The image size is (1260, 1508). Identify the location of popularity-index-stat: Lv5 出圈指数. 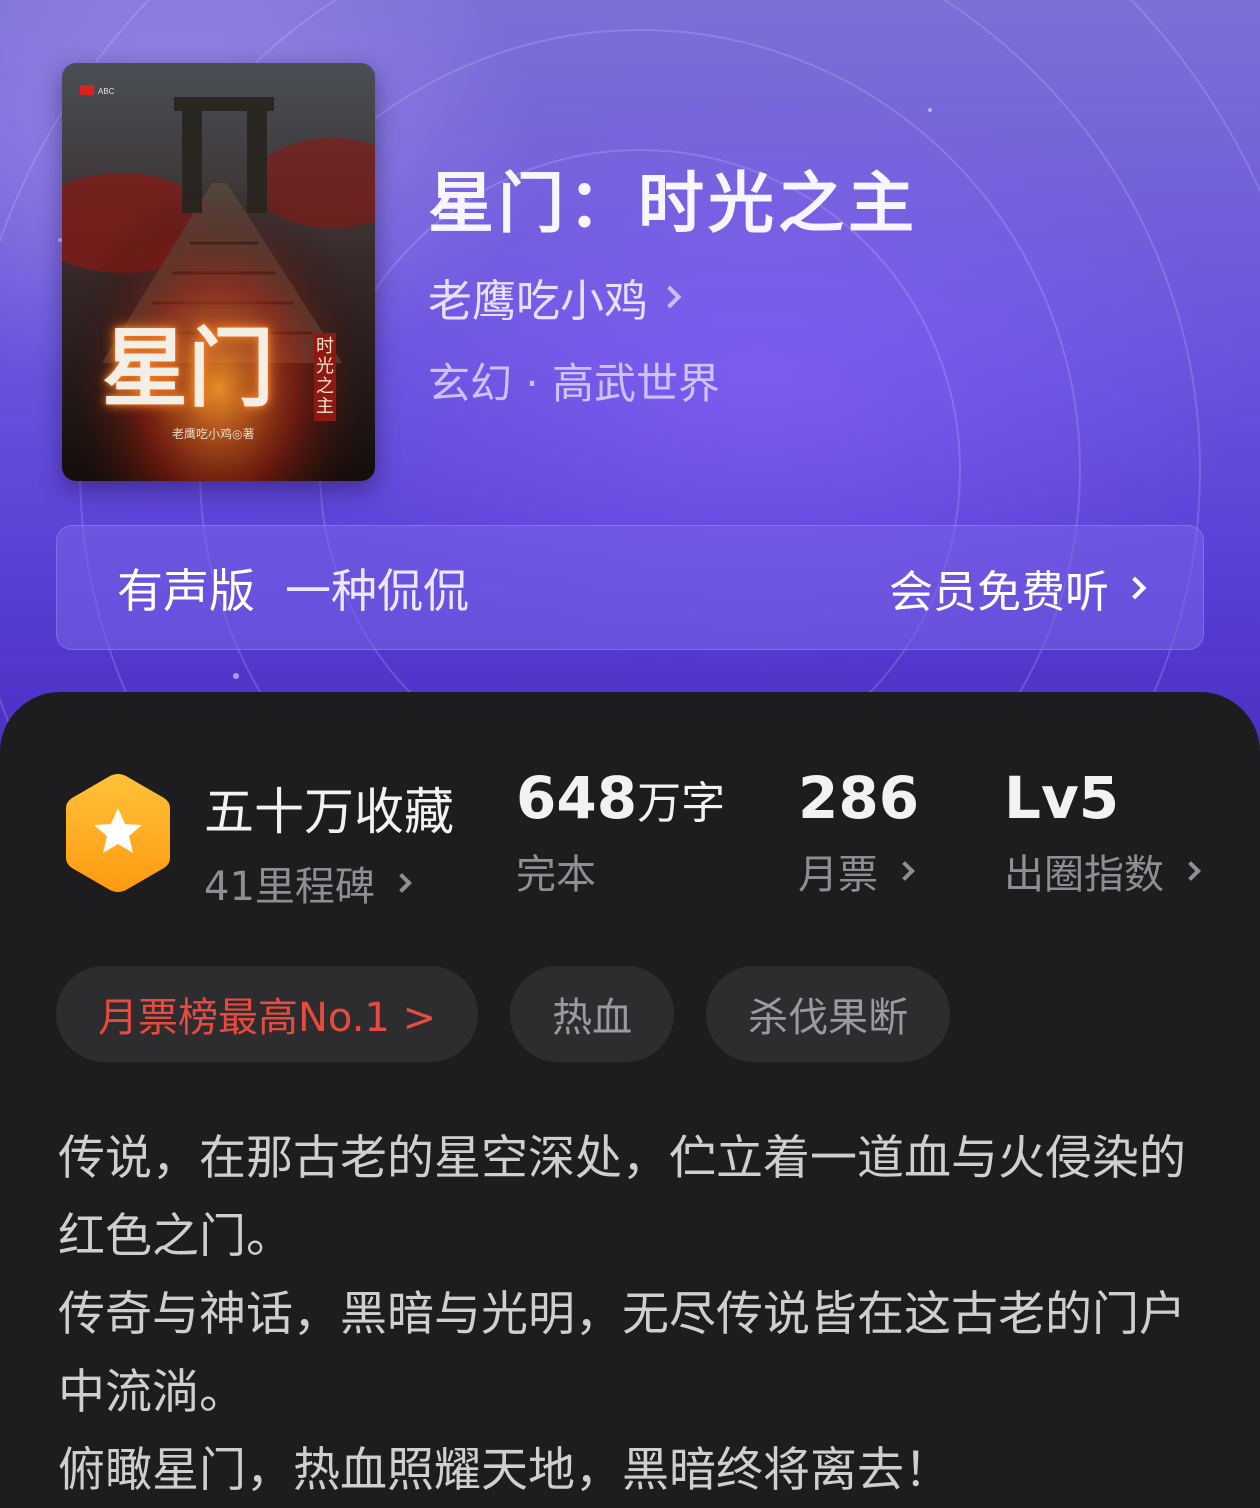
(1102, 832).